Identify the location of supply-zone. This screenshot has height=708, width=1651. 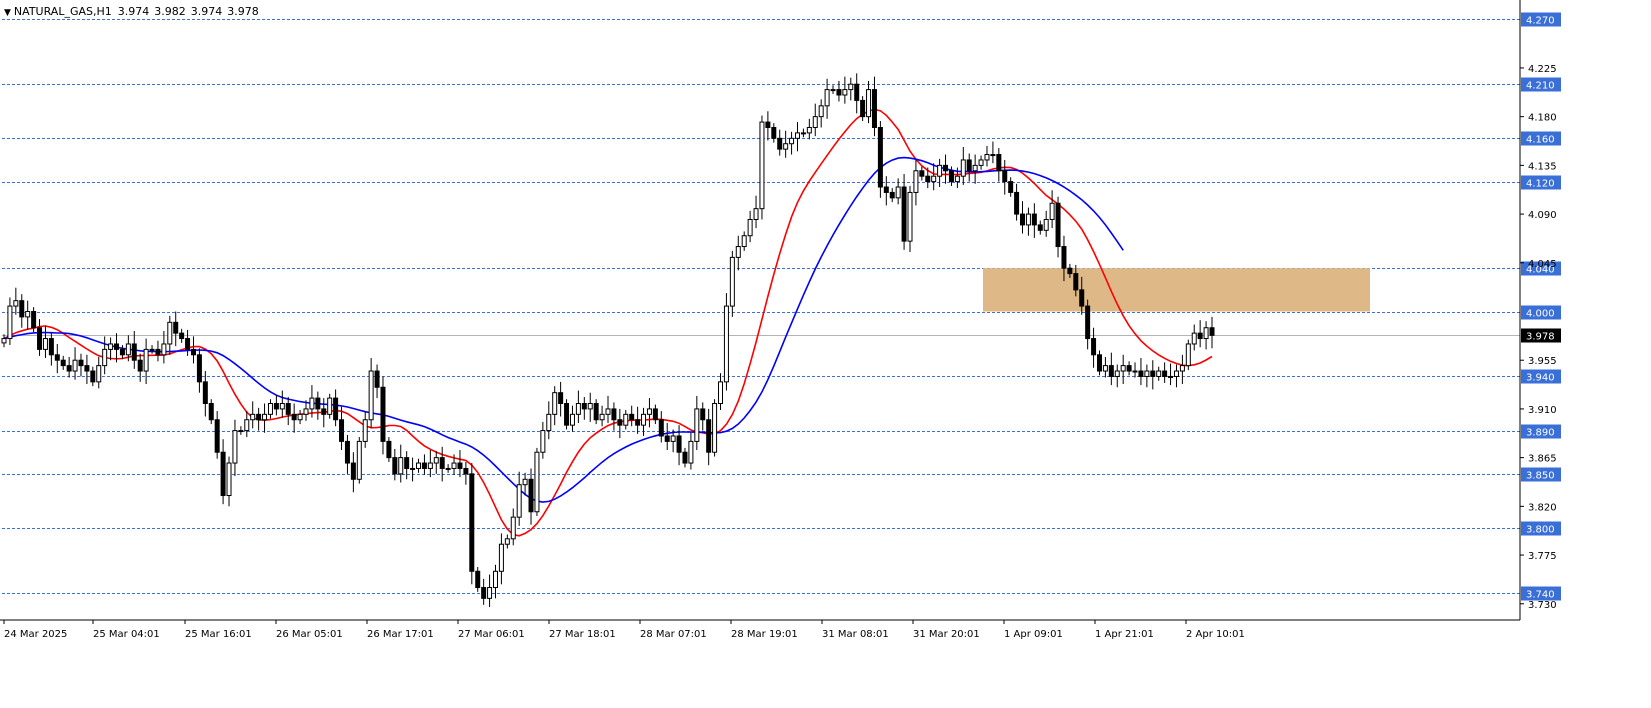
(1176, 290).